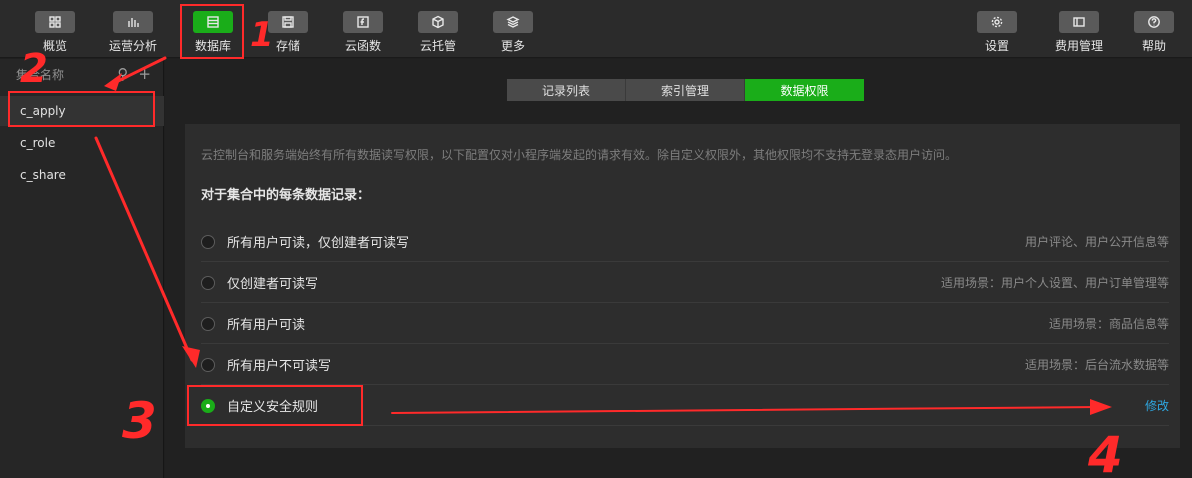  What do you see at coordinates (133, 46) in the screenshot?
I see `toolbar-label: 运营分析` at bounding box center [133, 46].